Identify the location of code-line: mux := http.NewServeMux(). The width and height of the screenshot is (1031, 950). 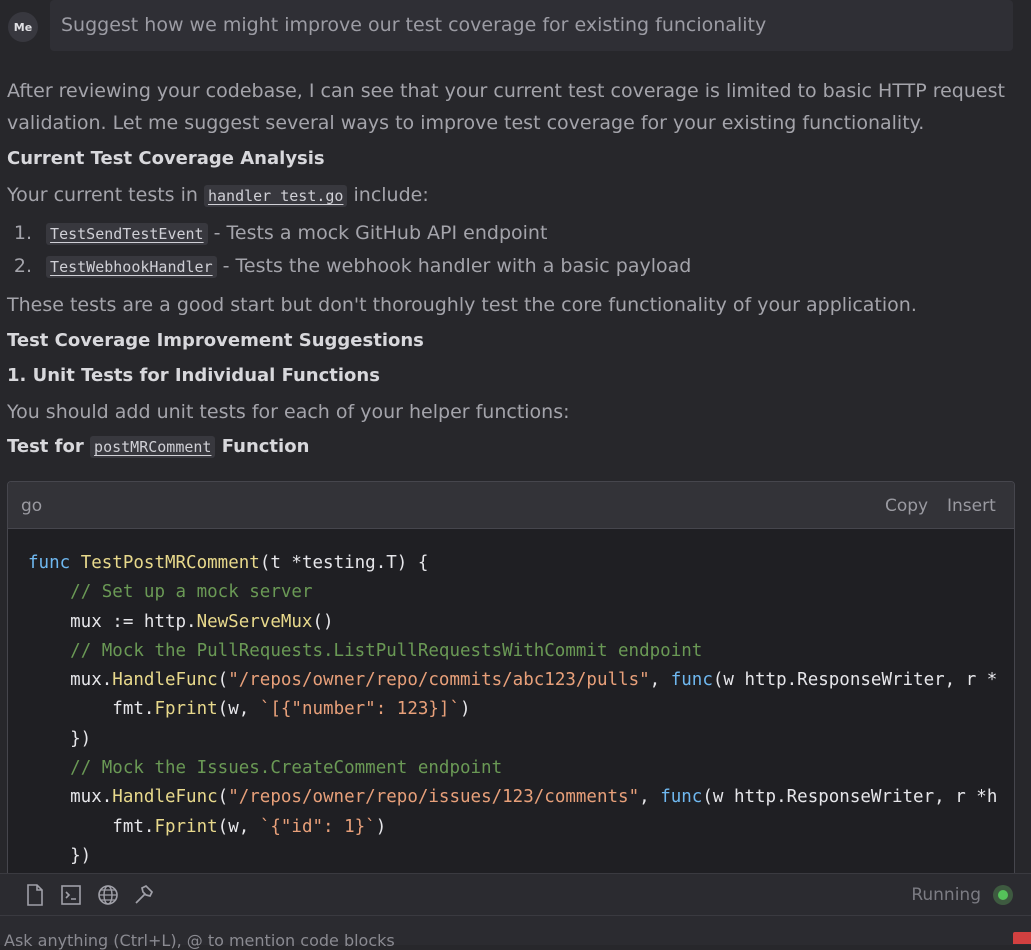
(521, 622).